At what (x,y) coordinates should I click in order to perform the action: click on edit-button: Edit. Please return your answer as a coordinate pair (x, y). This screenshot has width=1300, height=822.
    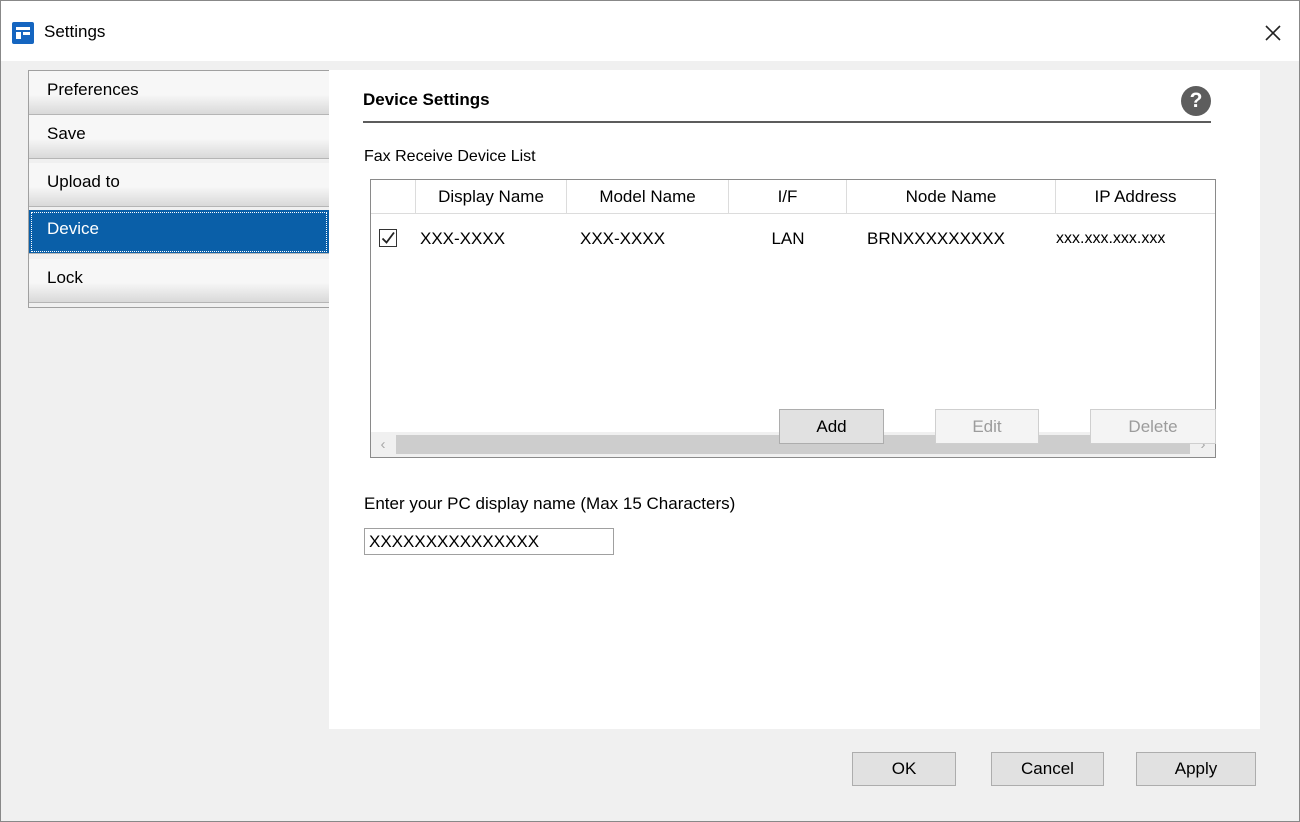
    Looking at the image, I should click on (987, 426).